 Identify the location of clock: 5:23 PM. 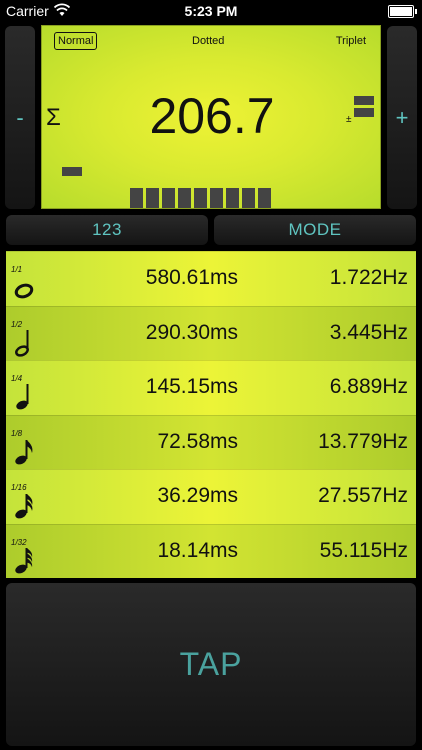
(211, 11).